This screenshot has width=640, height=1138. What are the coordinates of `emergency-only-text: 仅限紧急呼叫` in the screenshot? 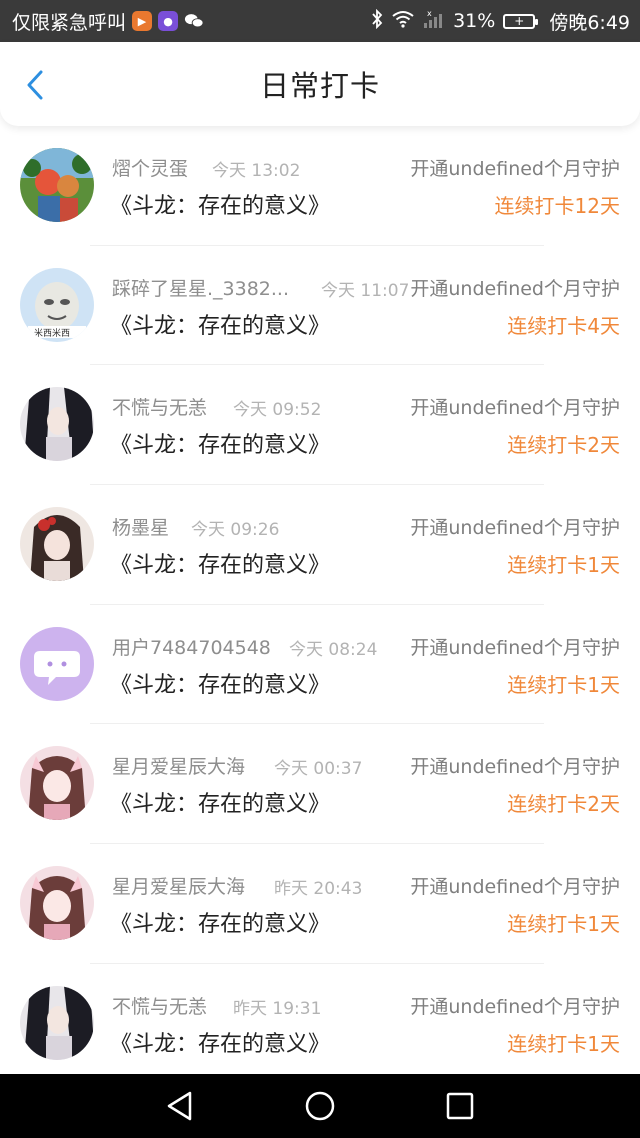 It's located at (69, 22).